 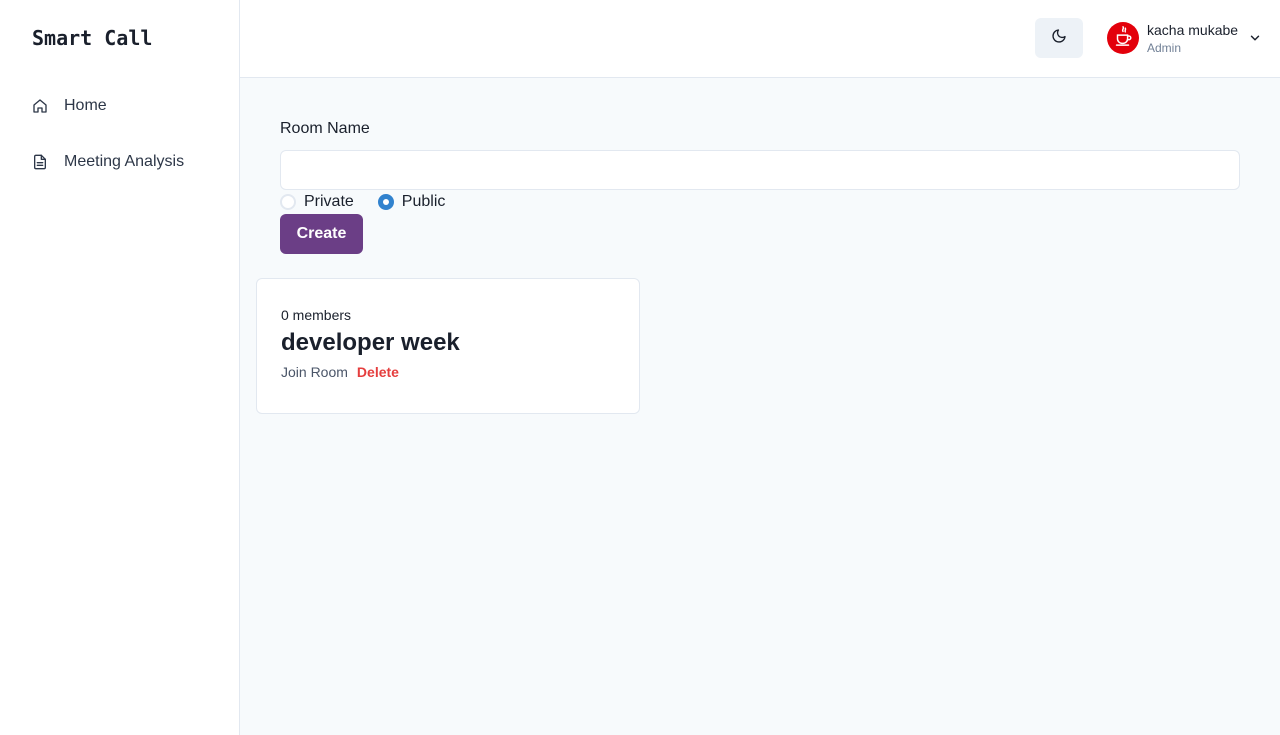 I want to click on theme-toggle-button, so click(x=1059, y=38).